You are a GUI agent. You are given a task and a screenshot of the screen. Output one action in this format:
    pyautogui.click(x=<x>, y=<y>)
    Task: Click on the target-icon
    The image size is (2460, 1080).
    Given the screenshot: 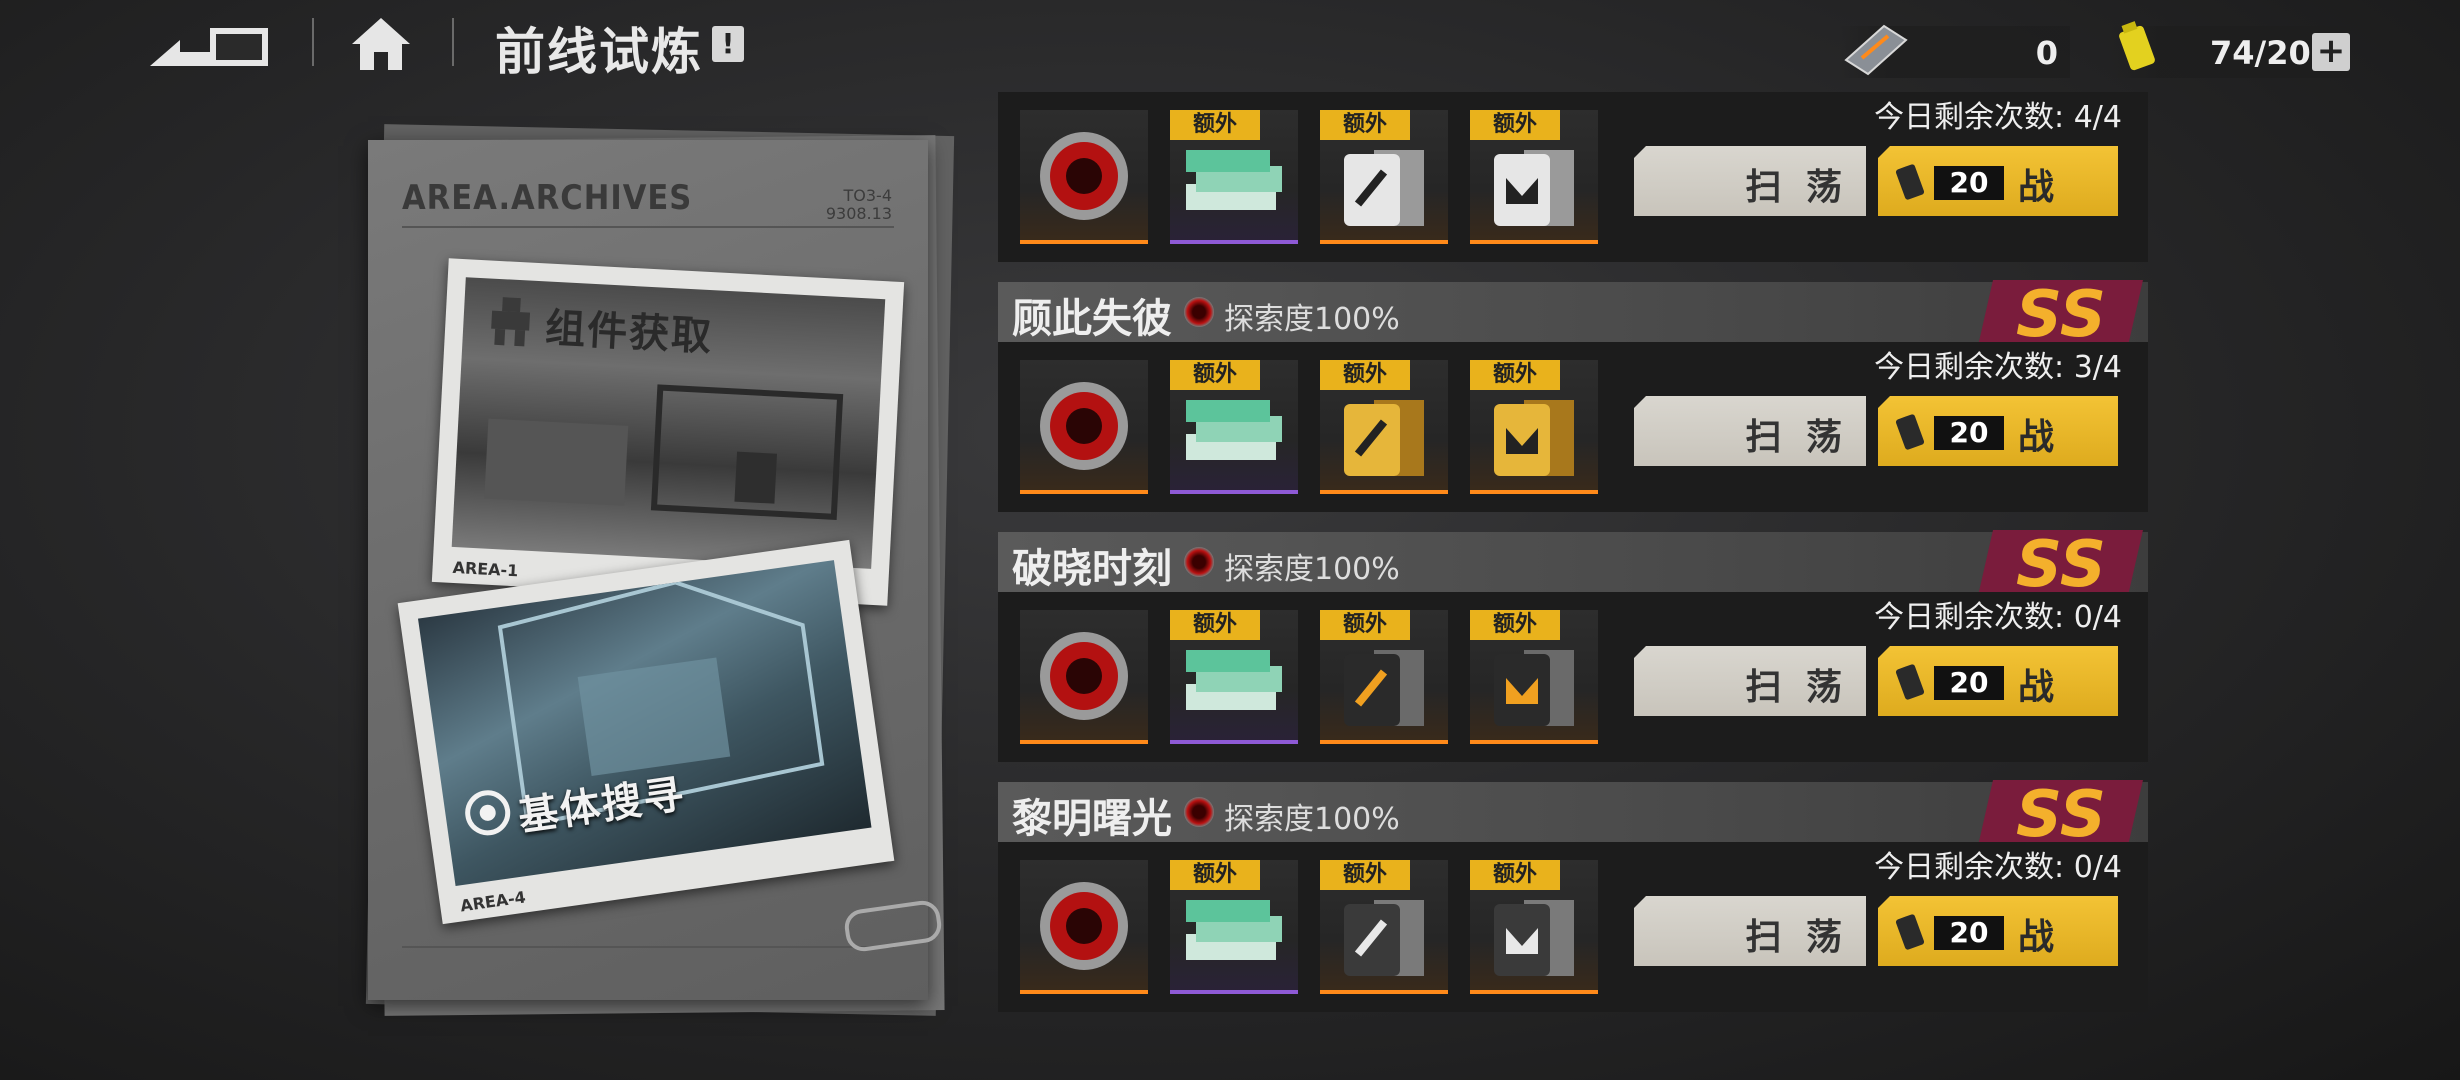 What is the action you would take?
    pyautogui.click(x=488, y=813)
    